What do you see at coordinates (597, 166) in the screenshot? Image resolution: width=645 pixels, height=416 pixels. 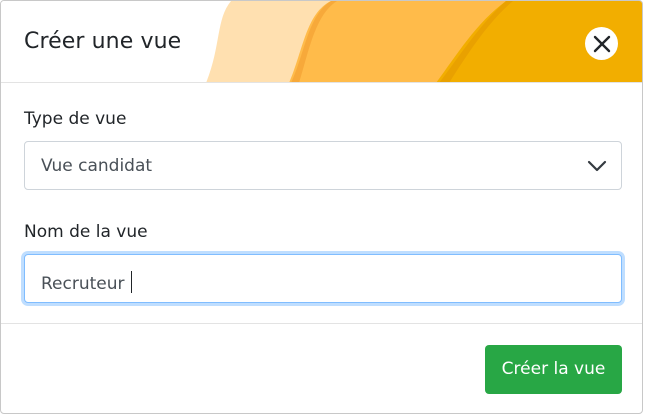 I see `chevron-down-icon` at bounding box center [597, 166].